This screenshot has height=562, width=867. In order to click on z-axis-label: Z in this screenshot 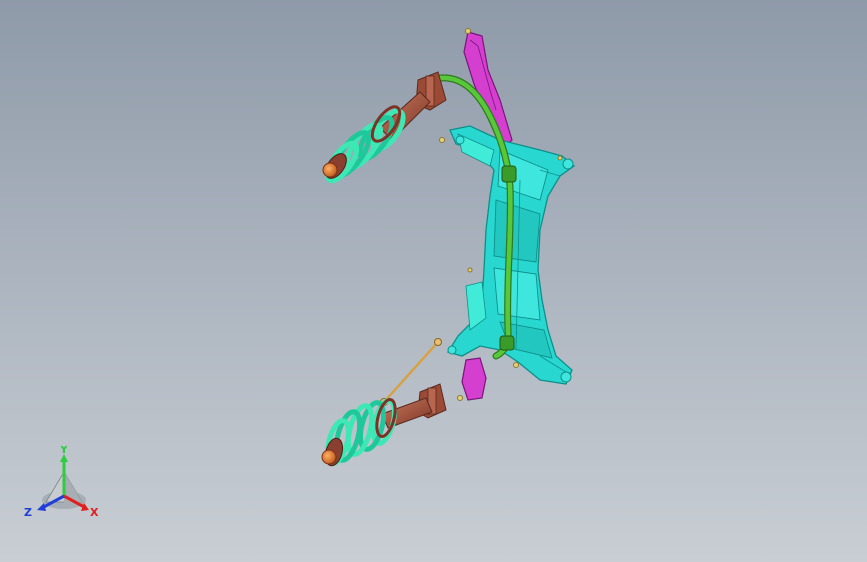, I will do `click(28, 512)`.